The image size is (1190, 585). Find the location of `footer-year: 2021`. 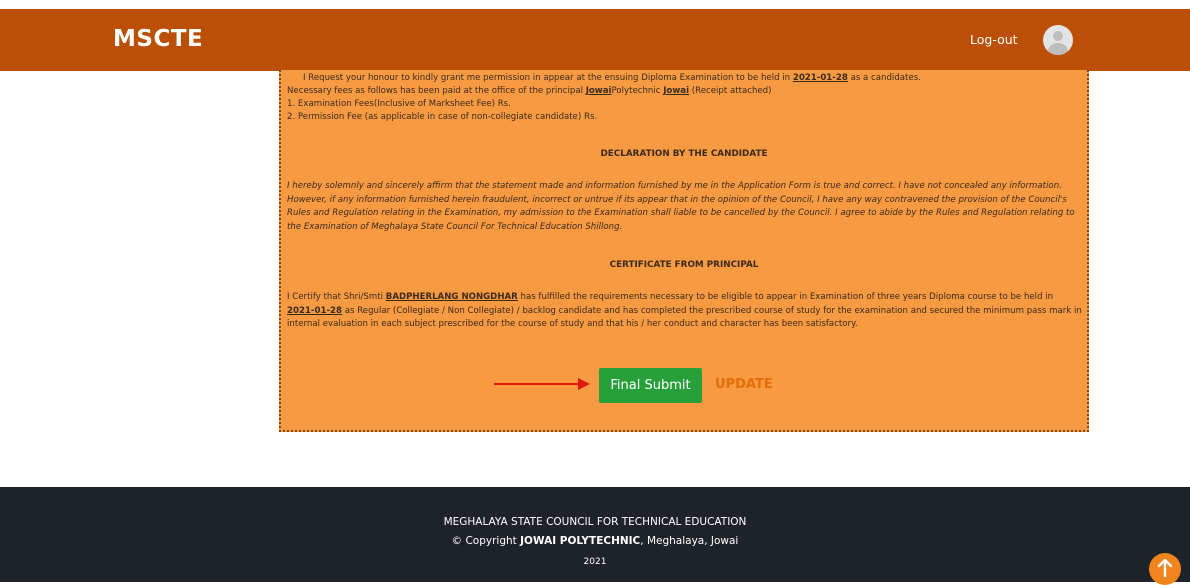

footer-year: 2021 is located at coordinates (595, 562).